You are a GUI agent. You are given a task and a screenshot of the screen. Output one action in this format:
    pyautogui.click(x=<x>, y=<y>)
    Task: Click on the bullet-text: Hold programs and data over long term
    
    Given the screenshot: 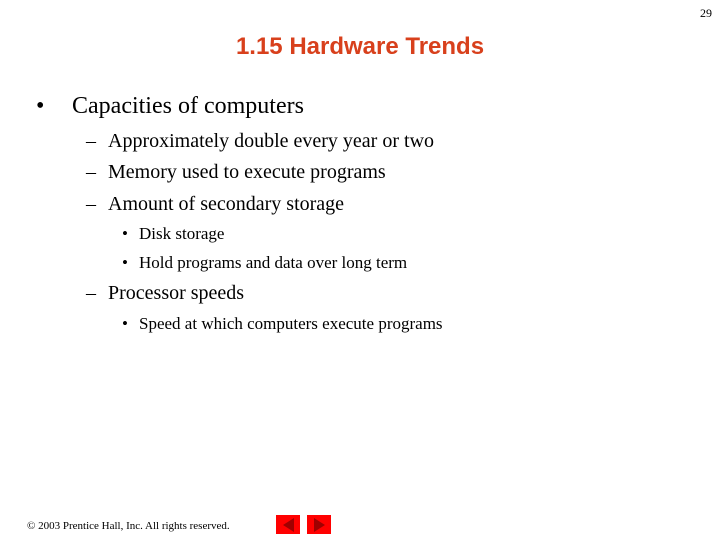 What is the action you would take?
    pyautogui.click(x=273, y=262)
    